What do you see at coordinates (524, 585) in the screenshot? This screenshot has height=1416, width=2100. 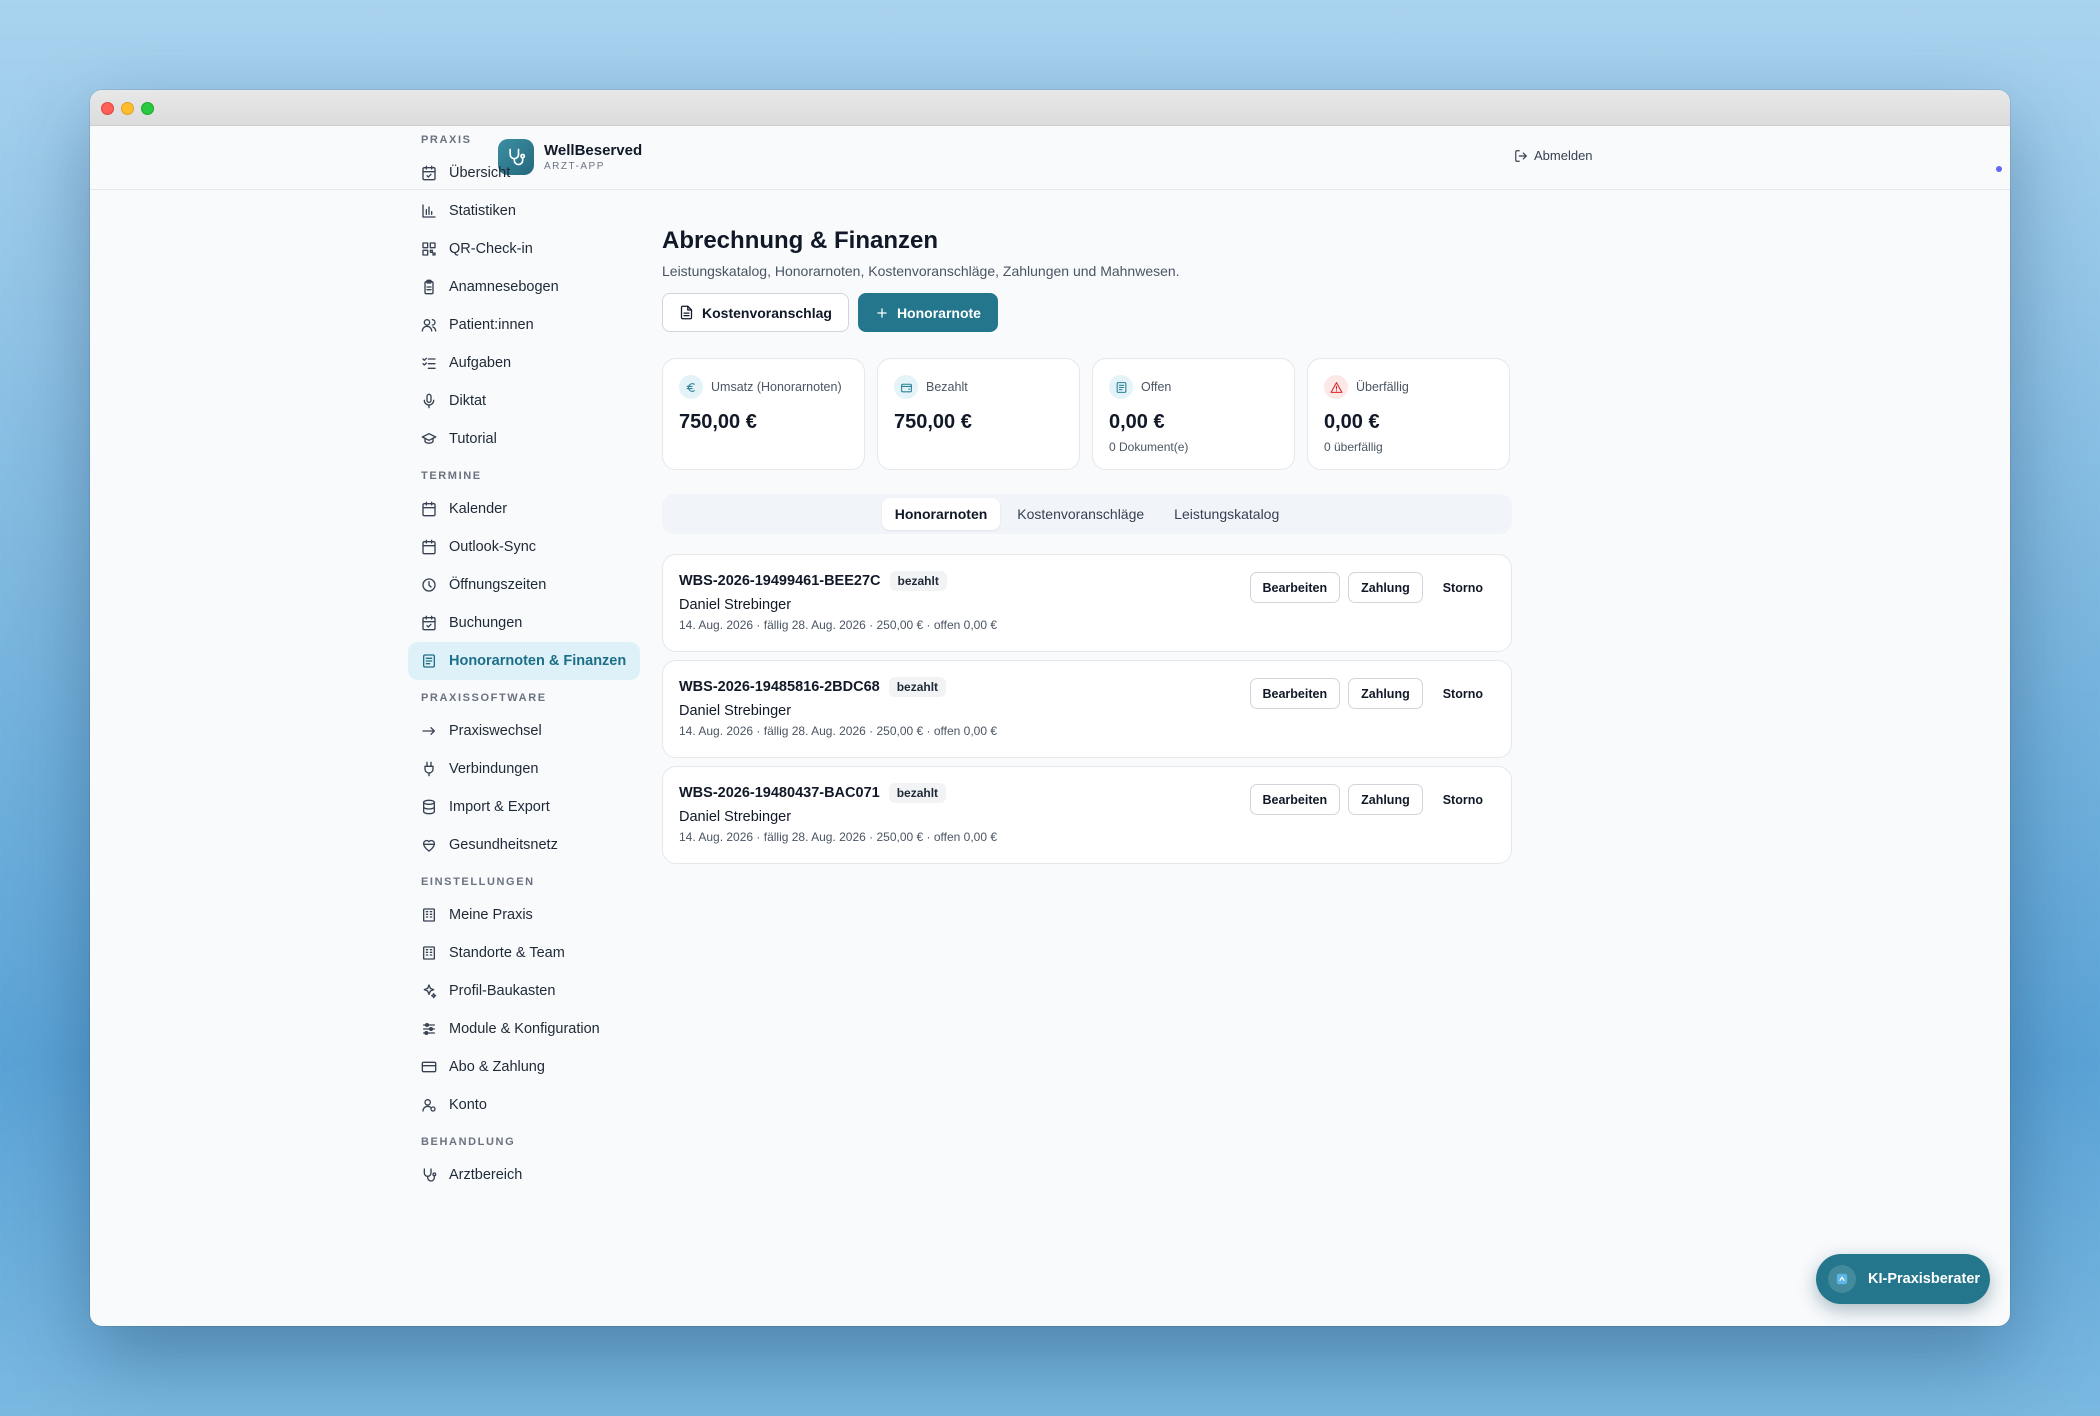 I see `sidebar-item-offnungszeiten: Öffnungszeiten` at bounding box center [524, 585].